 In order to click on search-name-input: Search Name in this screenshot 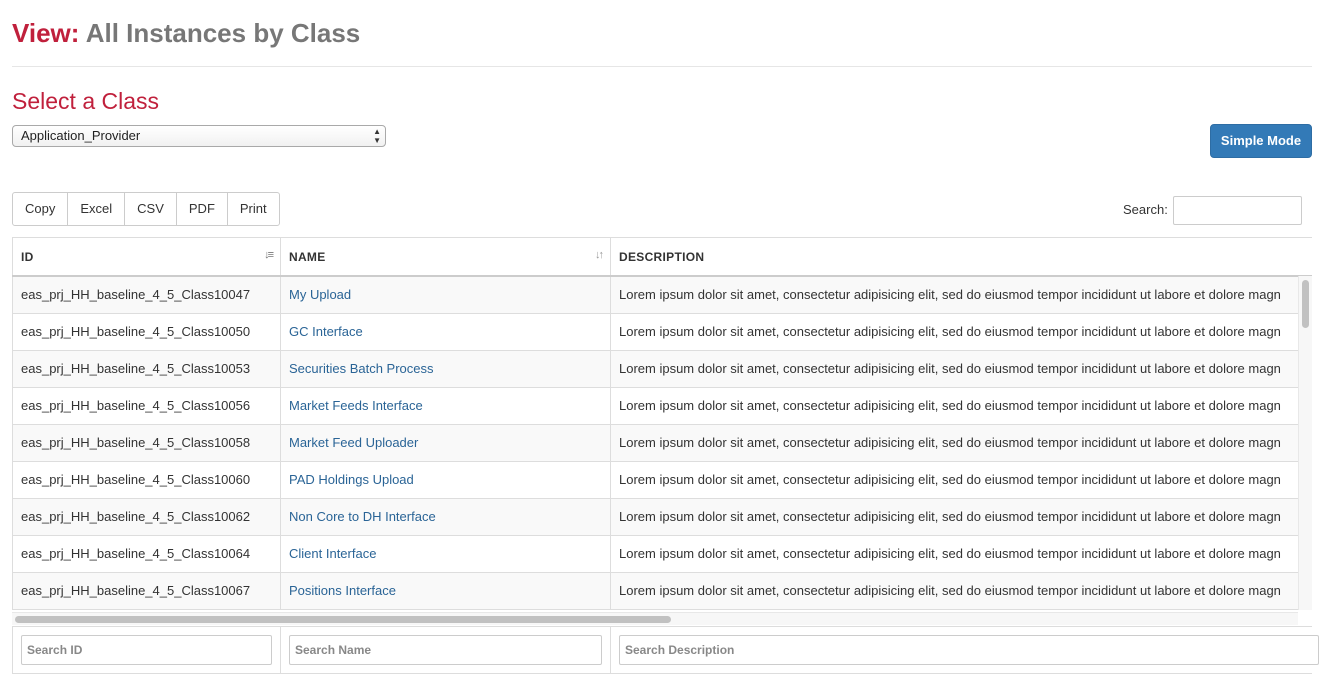, I will do `click(445, 650)`.